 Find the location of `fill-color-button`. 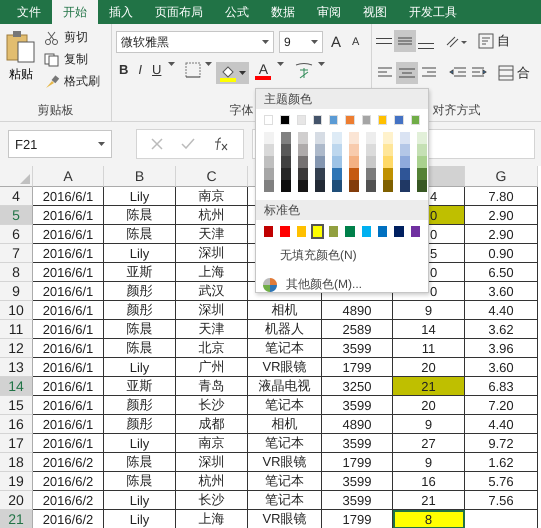

fill-color-button is located at coordinates (233, 73).